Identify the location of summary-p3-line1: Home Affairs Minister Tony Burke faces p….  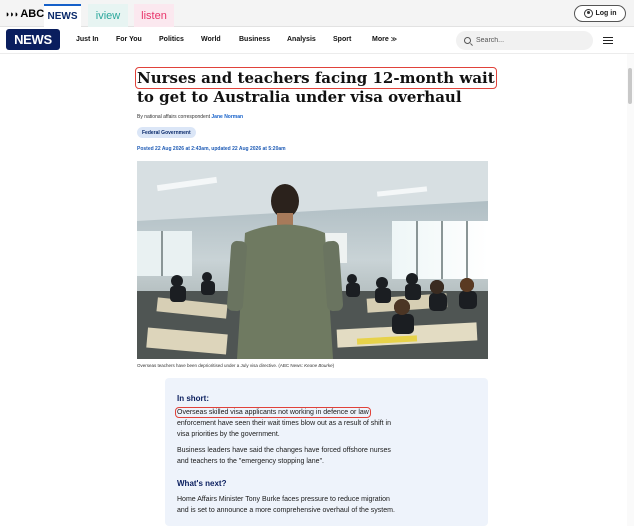
(283, 499).